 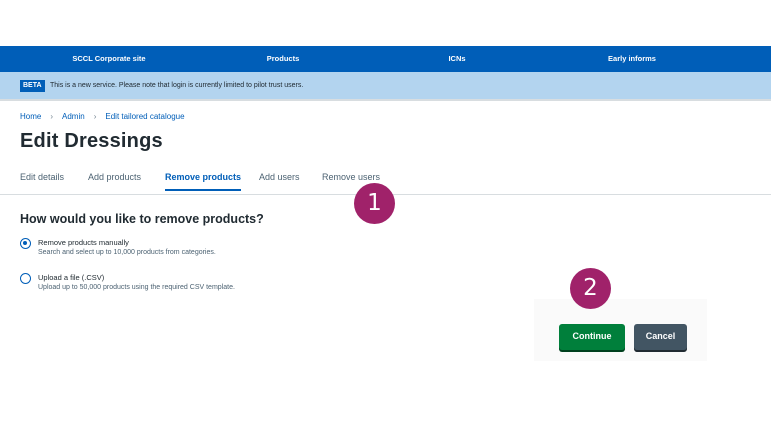 What do you see at coordinates (30, 116) in the screenshot?
I see `breadcrumb-home: Home` at bounding box center [30, 116].